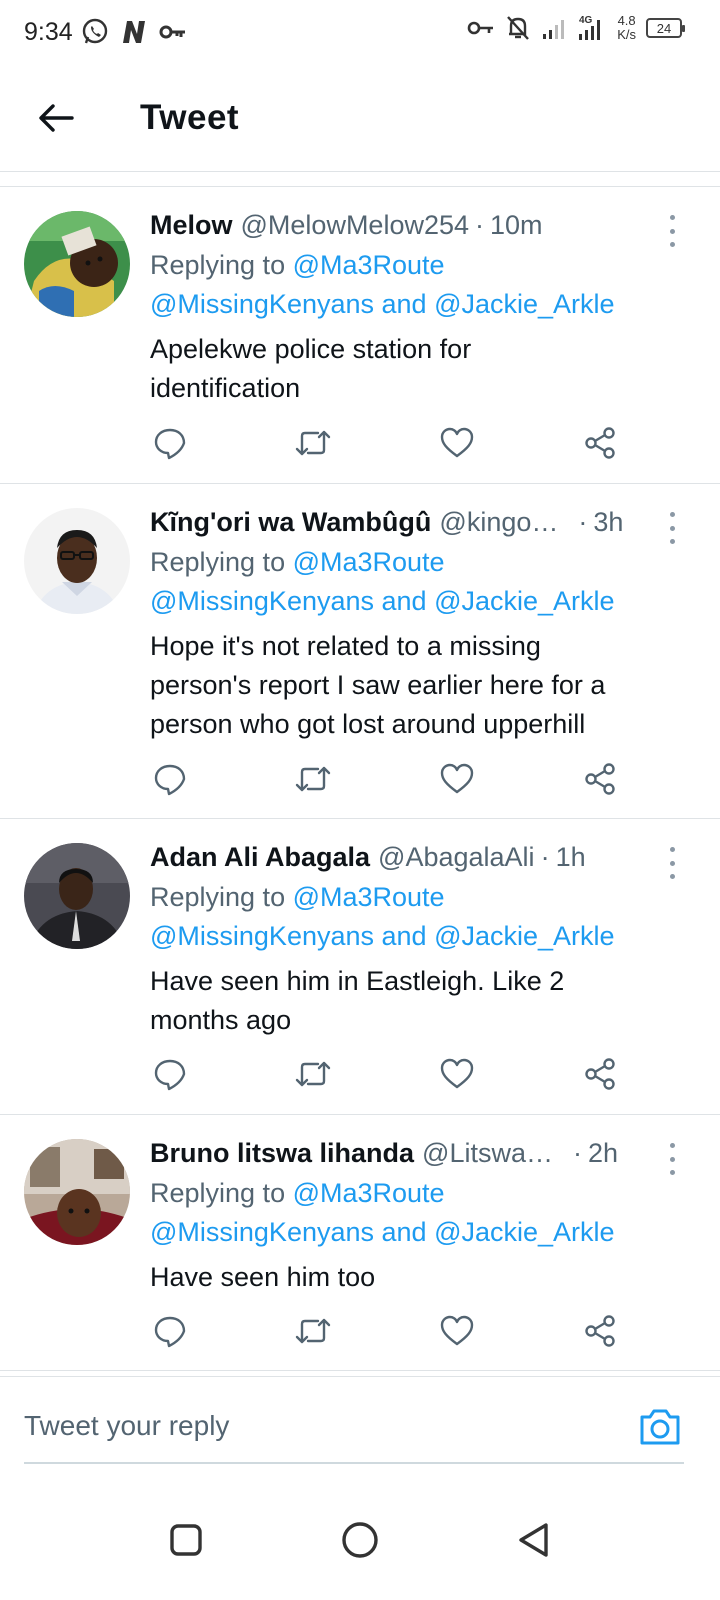  What do you see at coordinates (355, 225) in the screenshot?
I see `author-handle: @MelowMelow254` at bounding box center [355, 225].